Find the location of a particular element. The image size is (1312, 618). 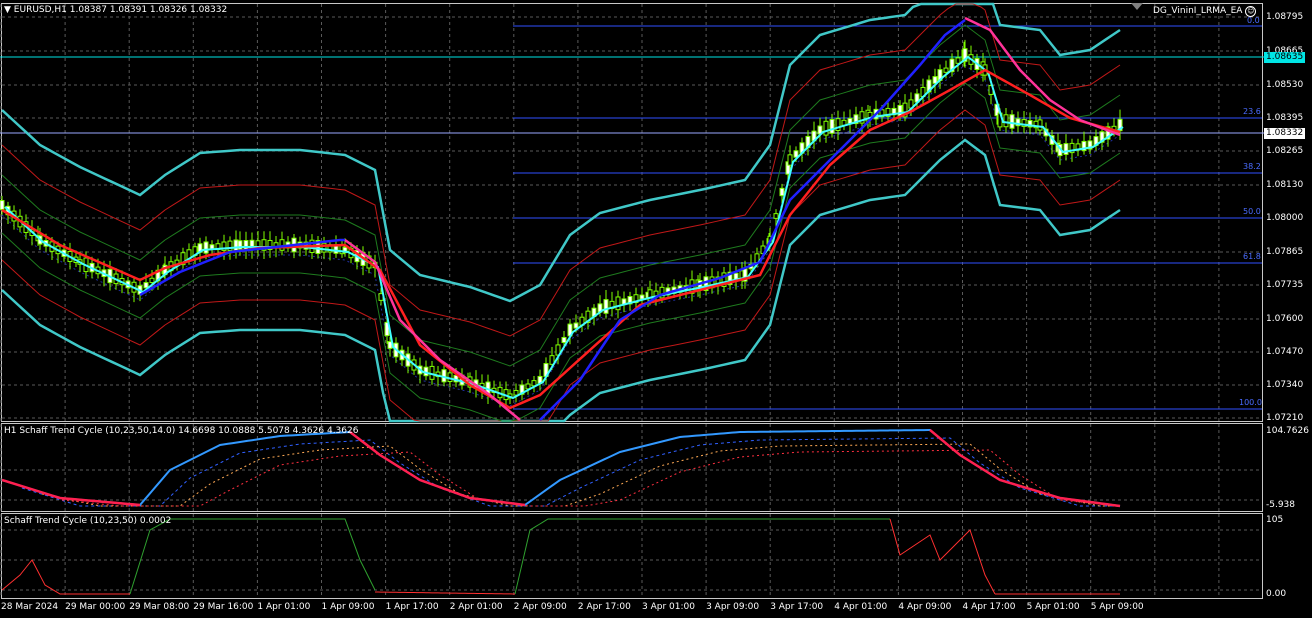

time-tick: 1 Apr 01:00 is located at coordinates (284, 607).